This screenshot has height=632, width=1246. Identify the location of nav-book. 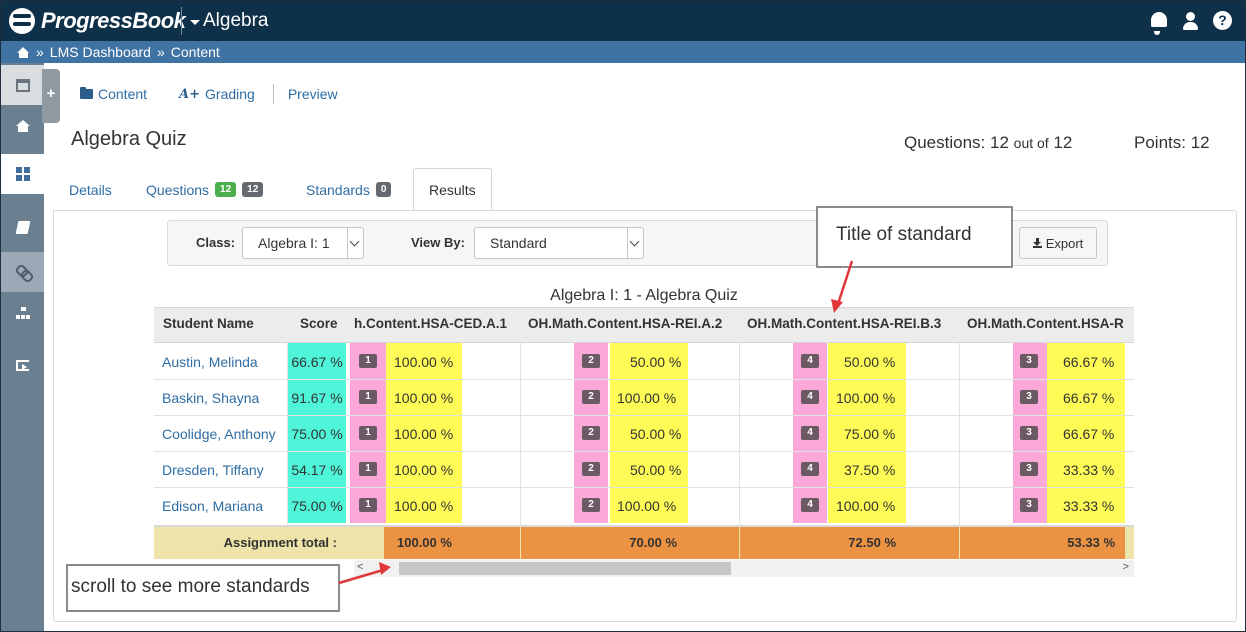
(22, 227).